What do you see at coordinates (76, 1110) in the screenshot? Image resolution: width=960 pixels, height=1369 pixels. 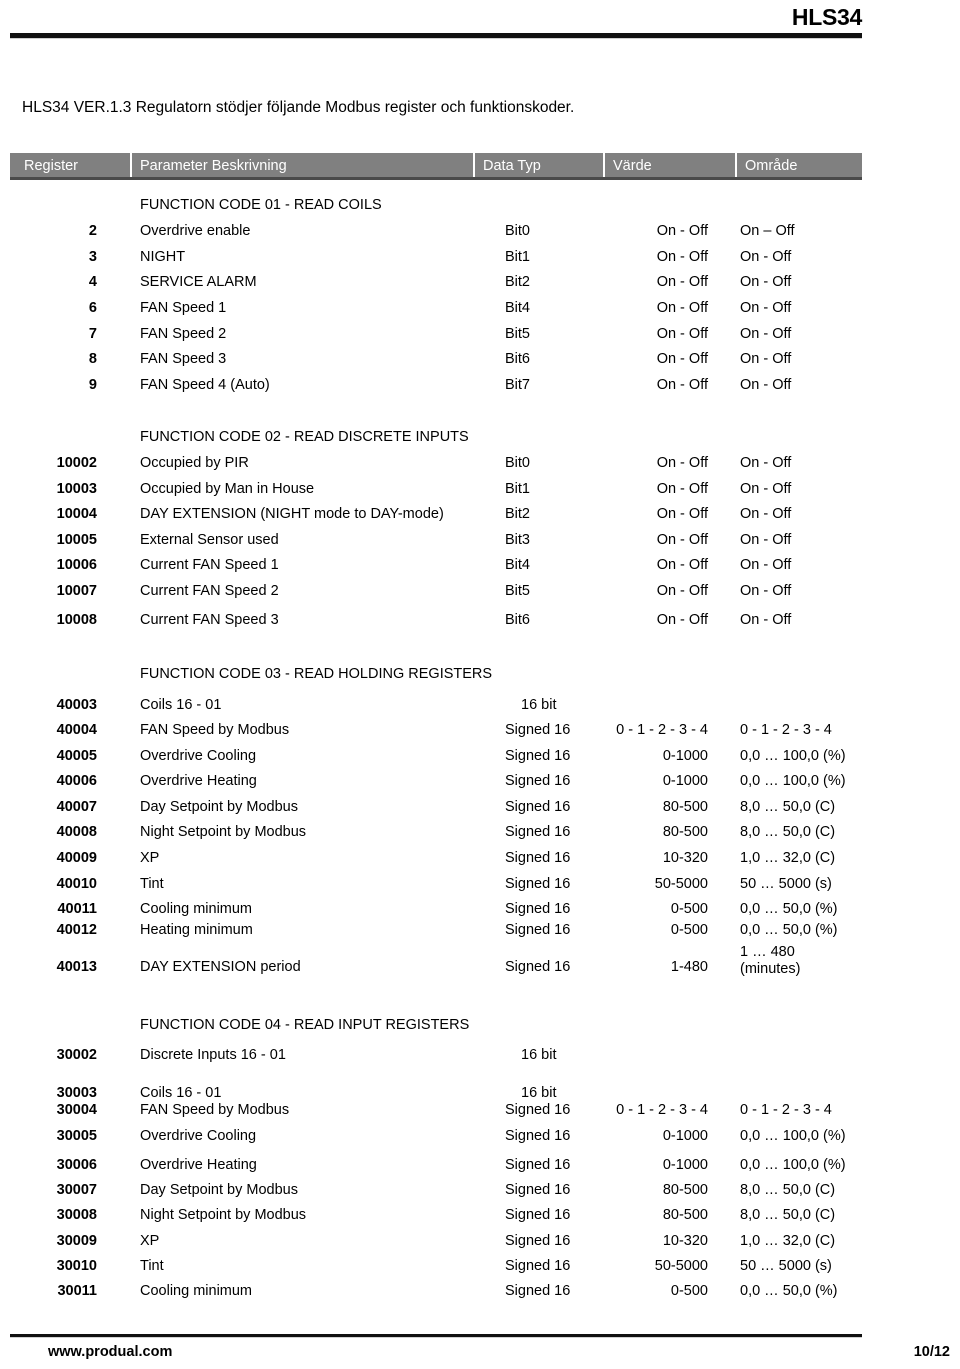 I see `cell-register: 30004` at bounding box center [76, 1110].